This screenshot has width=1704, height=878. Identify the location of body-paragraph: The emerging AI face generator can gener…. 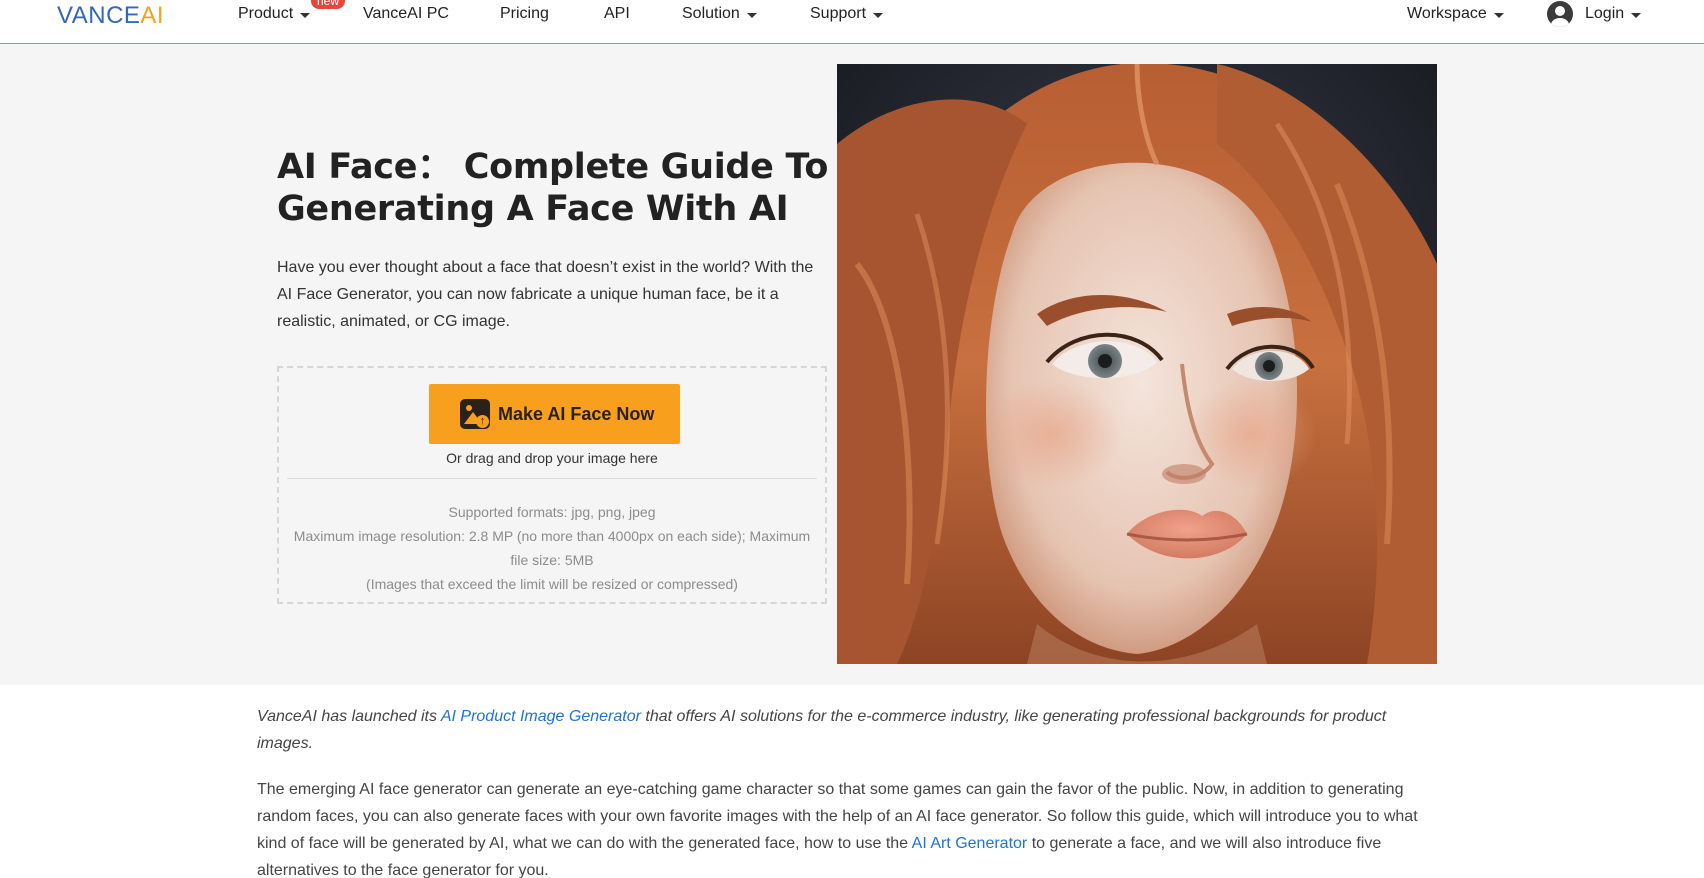
(837, 829).